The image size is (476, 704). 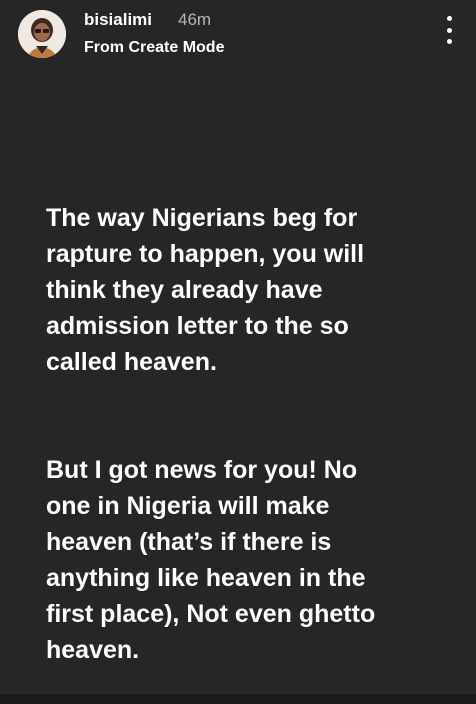 What do you see at coordinates (118, 20) in the screenshot?
I see `username: bisialimi` at bounding box center [118, 20].